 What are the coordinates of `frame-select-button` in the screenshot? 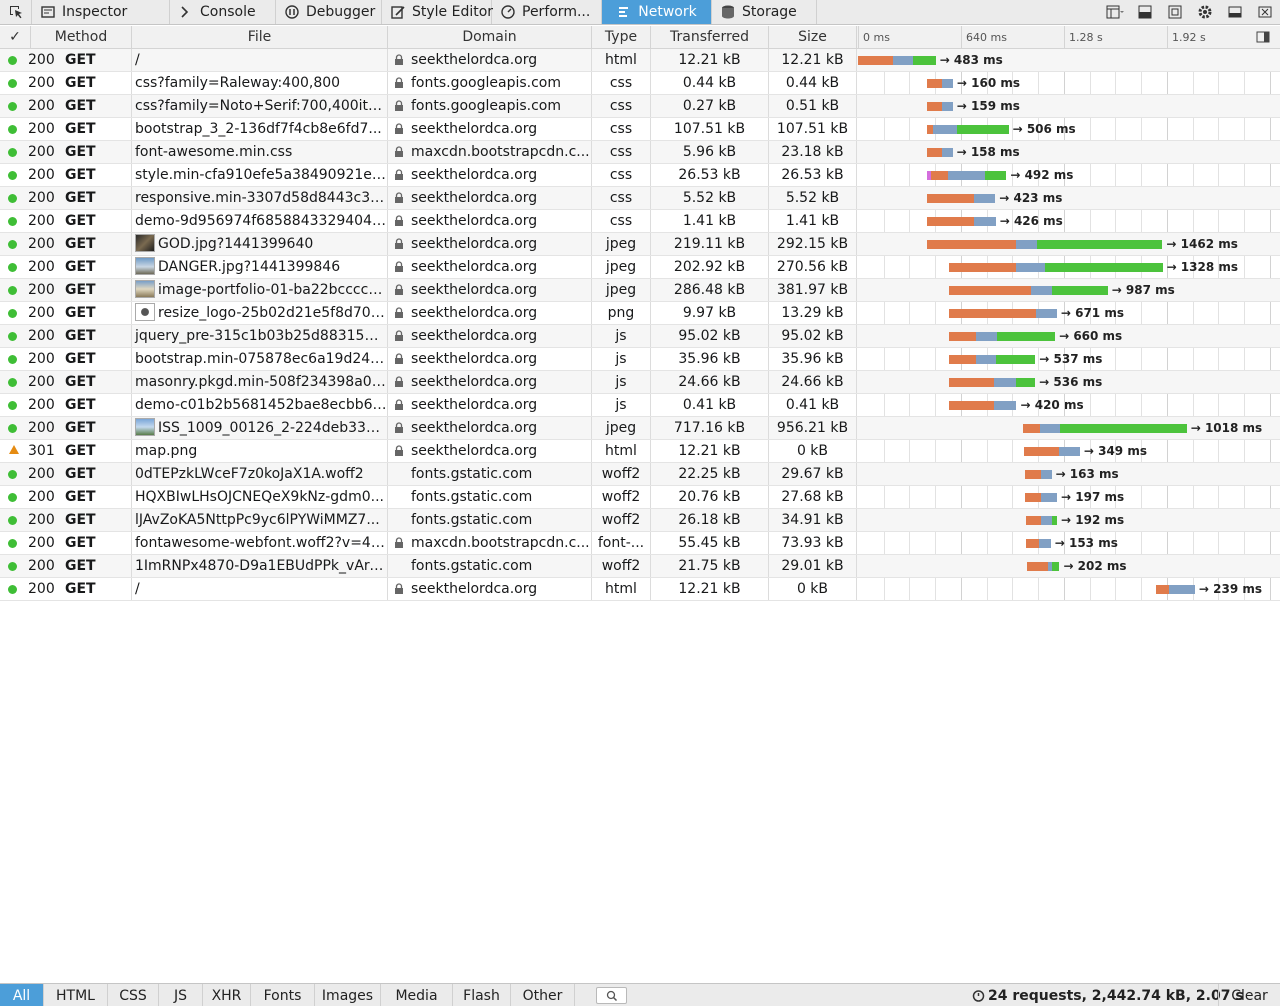 It's located at (1115, 12).